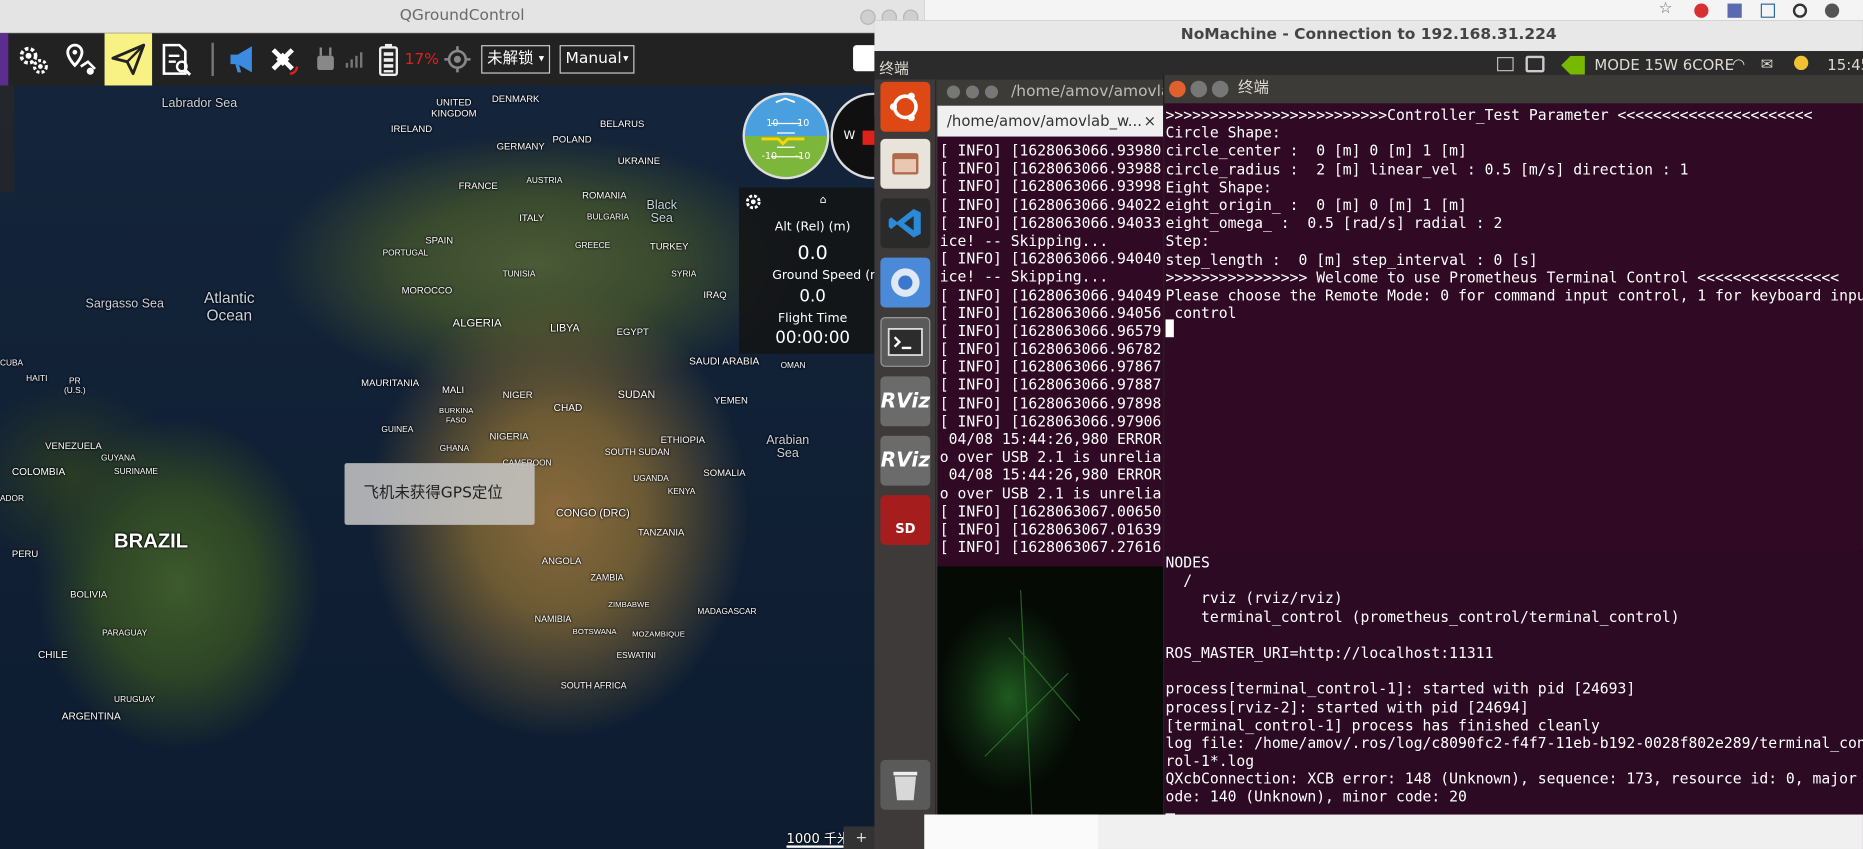 The image size is (1863, 849). What do you see at coordinates (849, 136) in the screenshot?
I see `compass-w-label: W` at bounding box center [849, 136].